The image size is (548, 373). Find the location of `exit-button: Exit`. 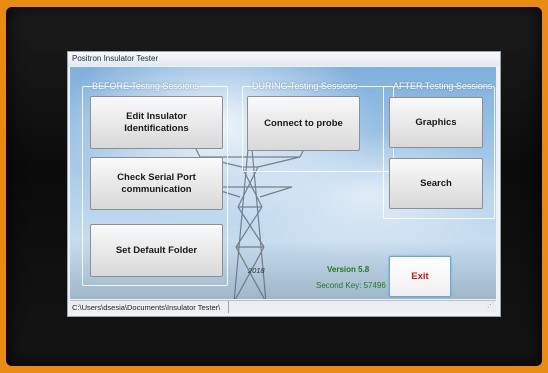

exit-button: Exit is located at coordinates (420, 276).